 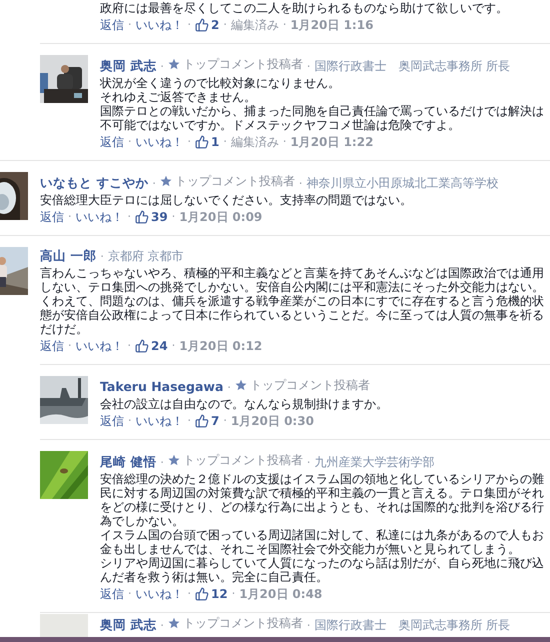 What do you see at coordinates (292, 301) in the screenshot?
I see `comment-text: 言わんこっちゃないやろ、積極的平和主義などと言葉を持てあそんぶなどは国際政治では通用しない、テロ集団への挑発でしかない。安倍自公内閣には平和憲法にそった外交能力はない。くわえて、問題なのは、傭兵を派遣する戦争産業がこの日本にすでに存在すると言う危機的状態が安倍自公政権によって日本に作られているということだ。今に至っては人質の無事を祈るだけだ。` at bounding box center [292, 301].